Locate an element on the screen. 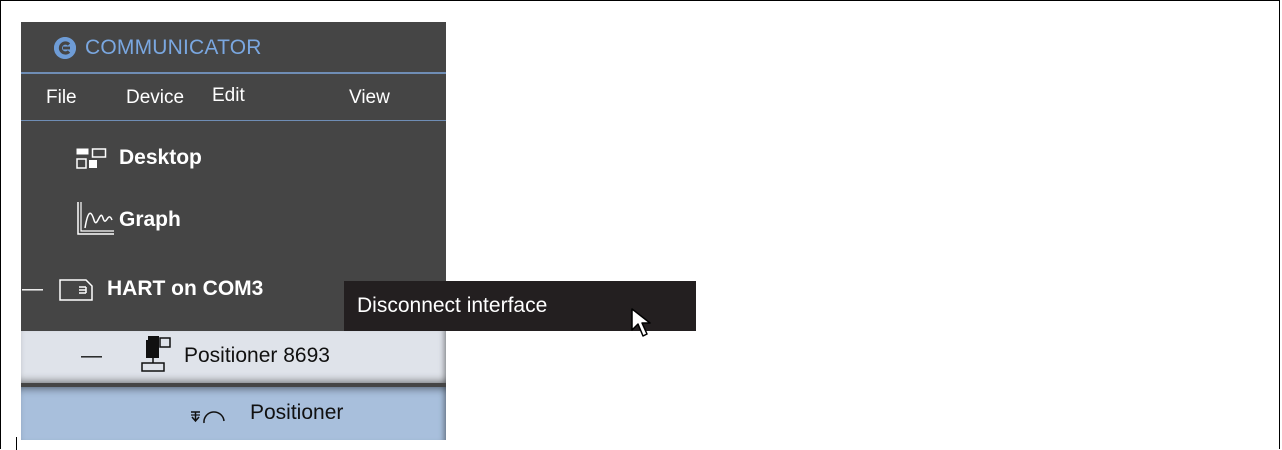 Image resolution: width=1282 pixels, height=450 pixels. tree-label-positioner: Positioner is located at coordinates (297, 412).